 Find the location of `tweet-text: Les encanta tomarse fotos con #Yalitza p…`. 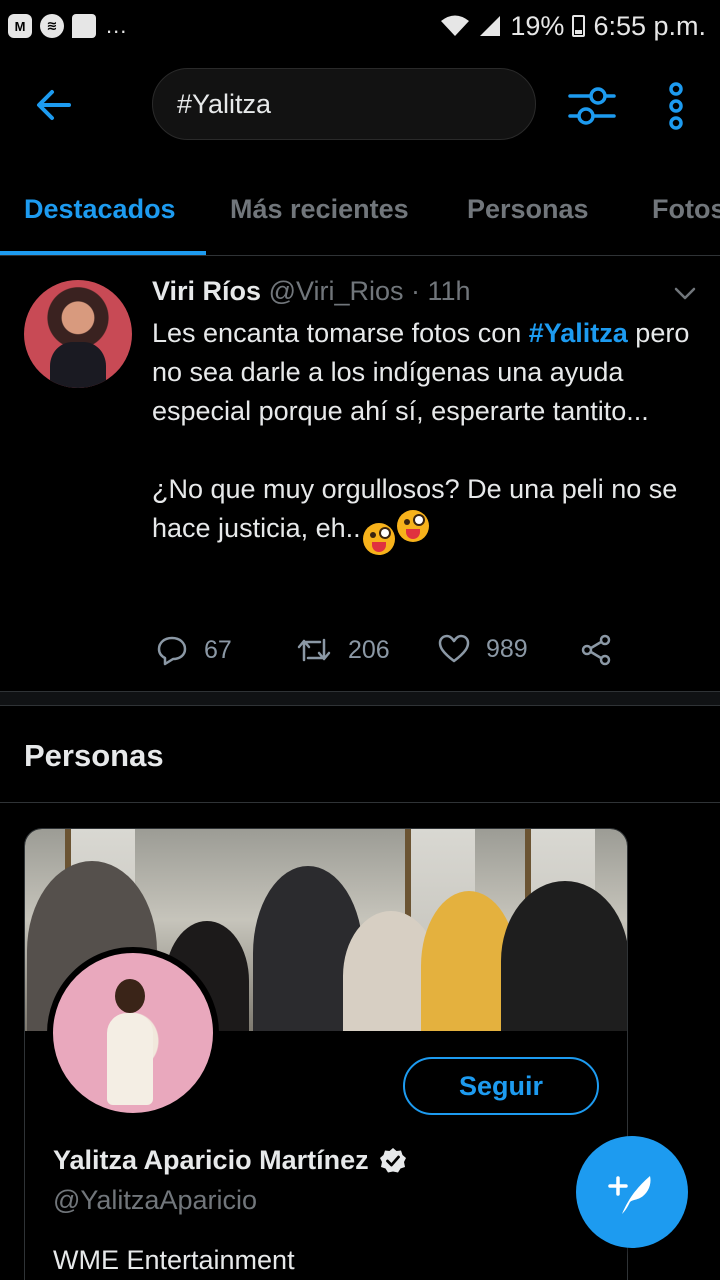

tweet-text: Les encanta tomarse fotos con #Yalitza p… is located at coordinates (427, 434).